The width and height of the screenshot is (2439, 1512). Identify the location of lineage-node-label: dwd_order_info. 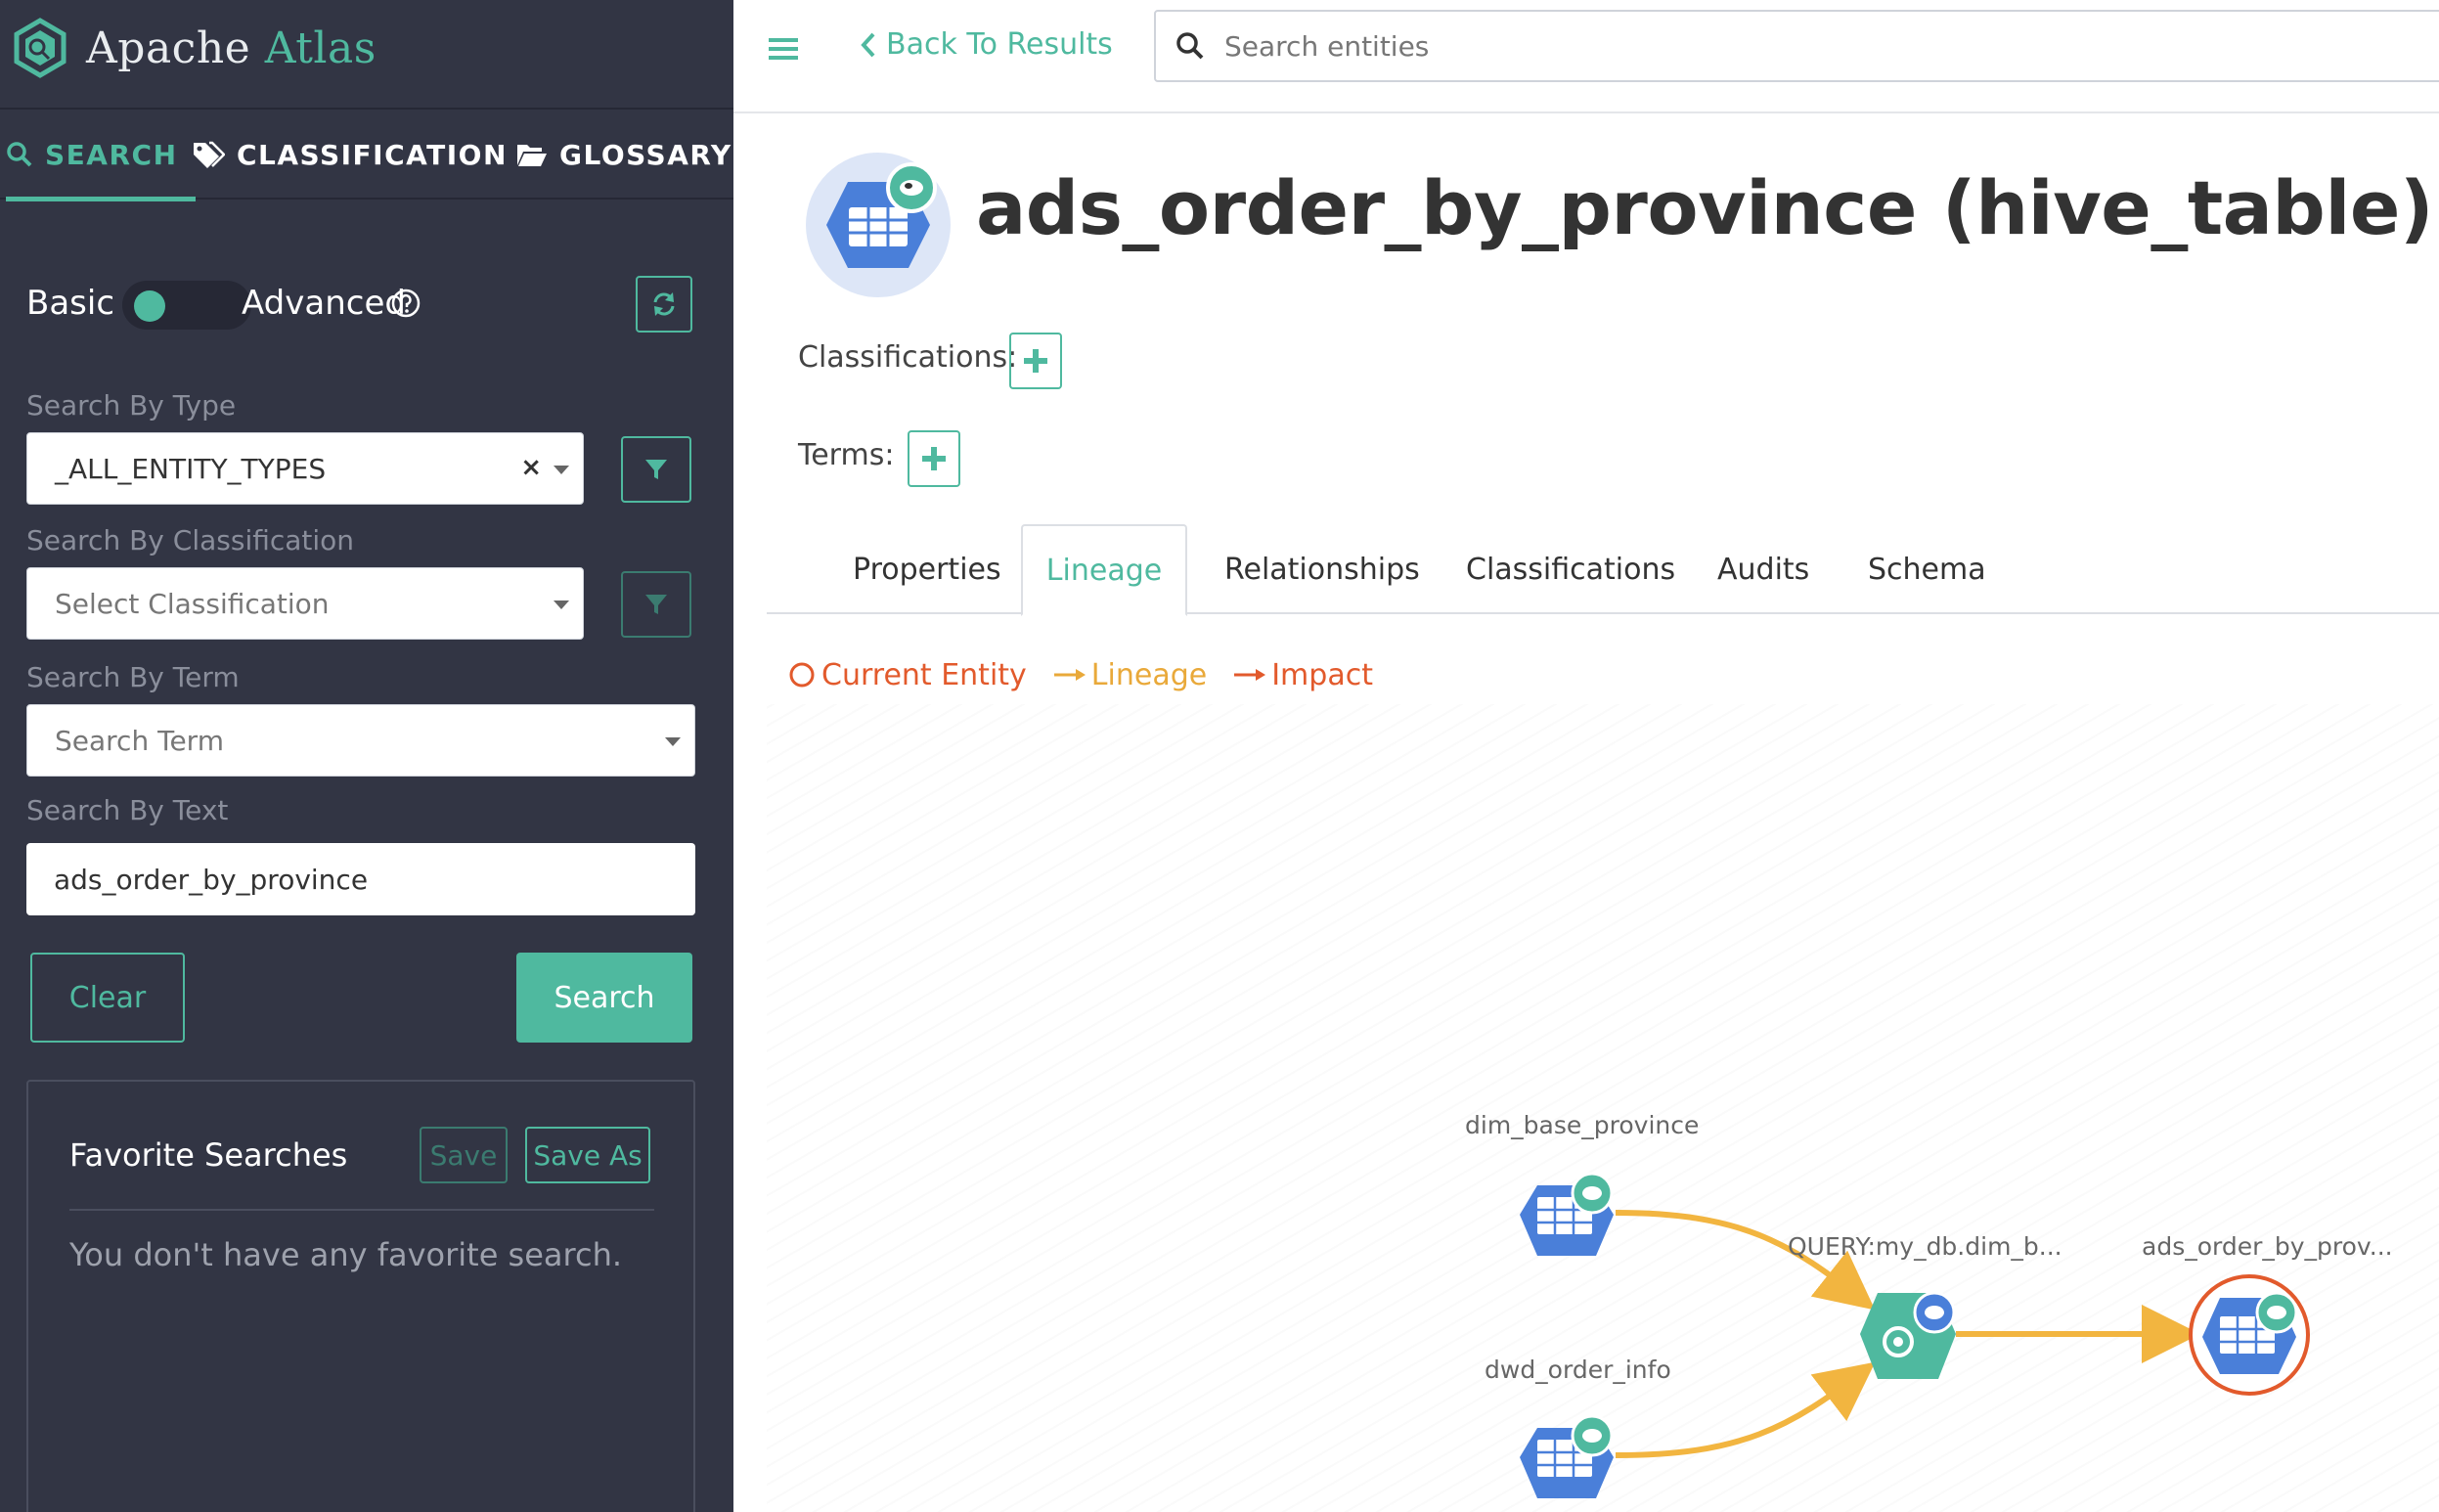
(1578, 1370).